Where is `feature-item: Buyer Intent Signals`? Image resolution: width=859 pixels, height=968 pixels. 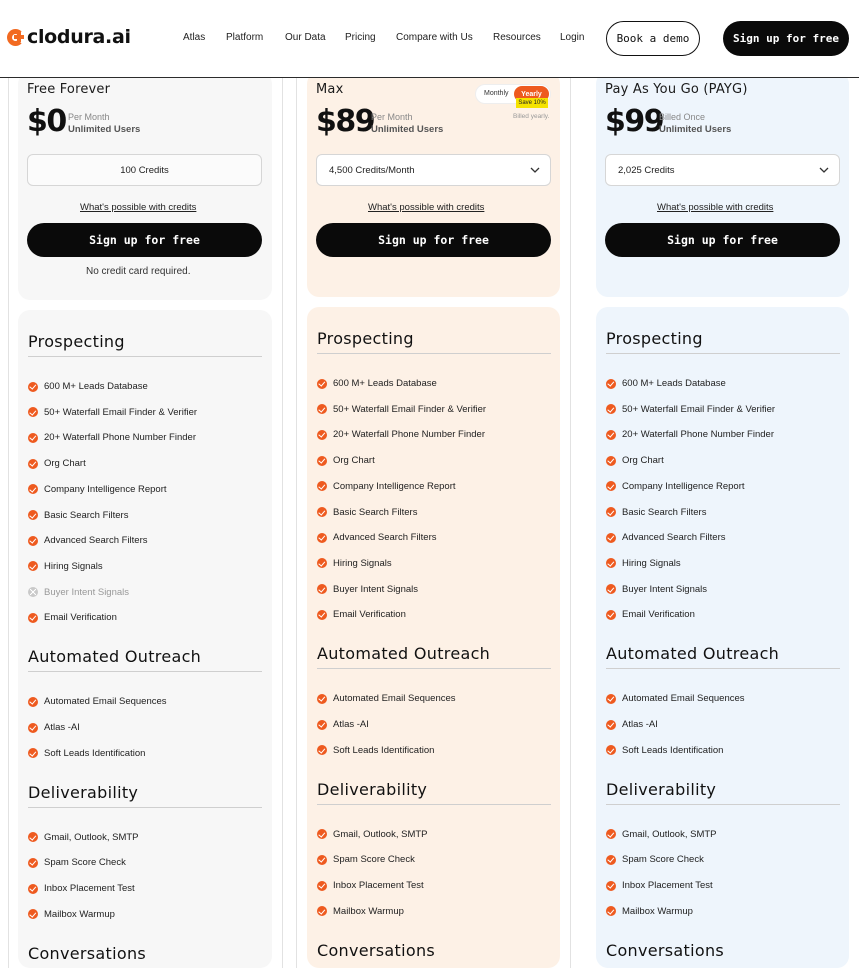 feature-item: Buyer Intent Signals is located at coordinates (656, 589).